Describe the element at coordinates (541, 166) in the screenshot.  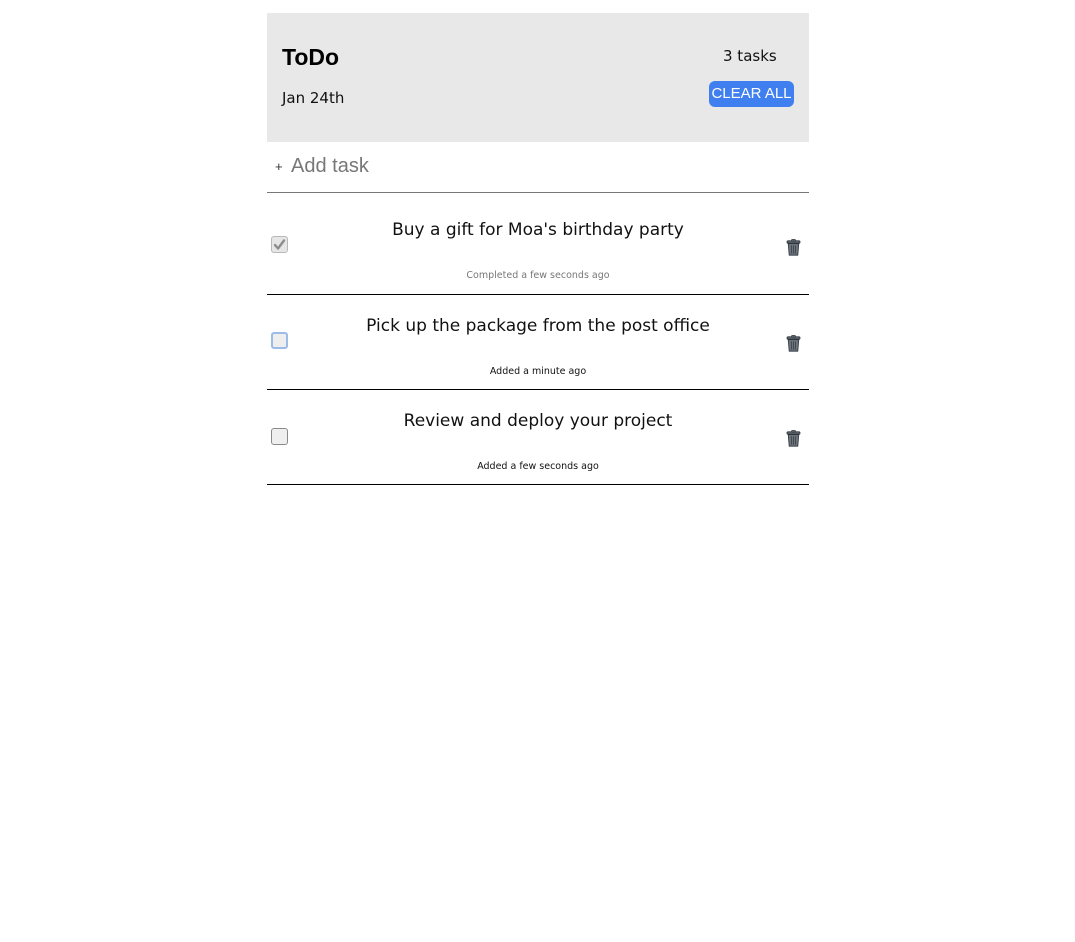
I see `add-task-input` at that location.